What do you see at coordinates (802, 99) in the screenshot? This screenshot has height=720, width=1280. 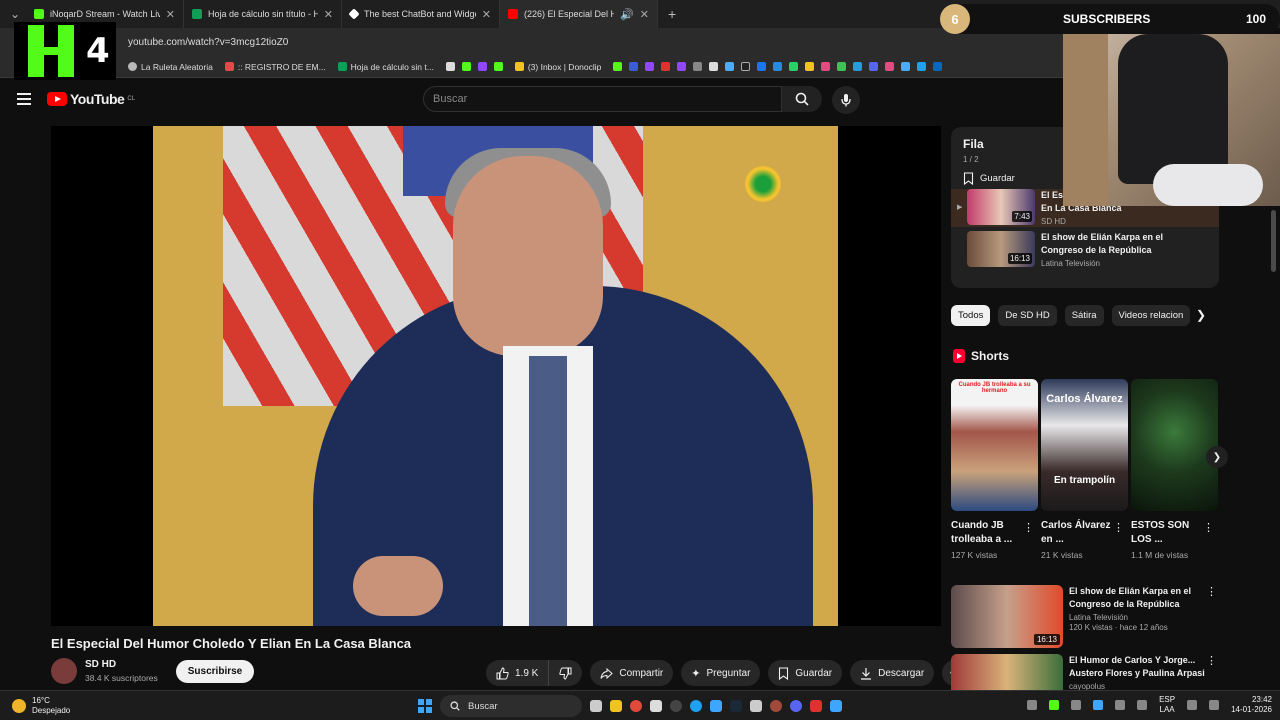 I see `search-button` at bounding box center [802, 99].